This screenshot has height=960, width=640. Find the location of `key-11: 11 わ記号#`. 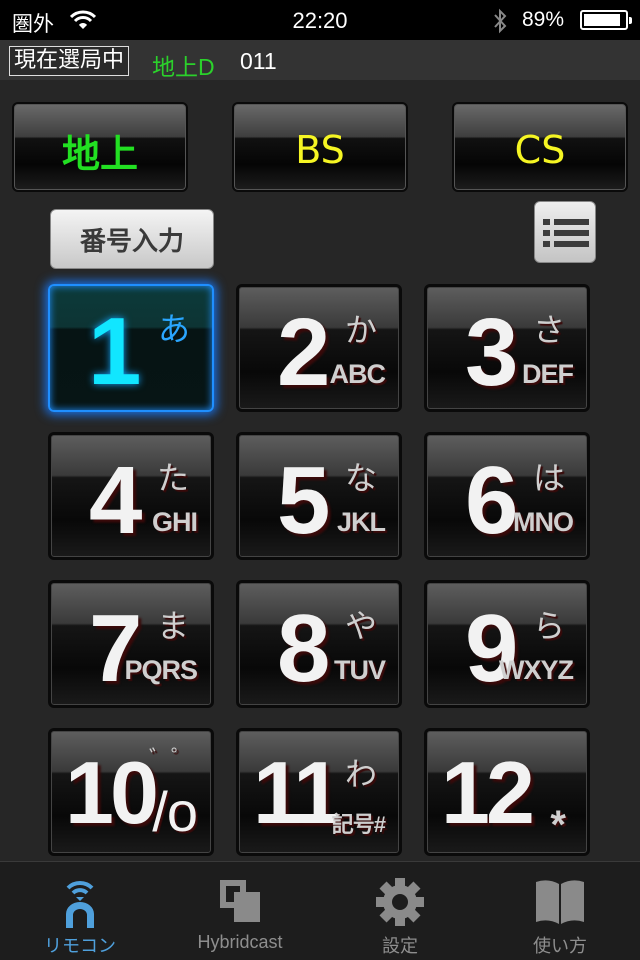

key-11: 11 わ記号# is located at coordinates (319, 792).